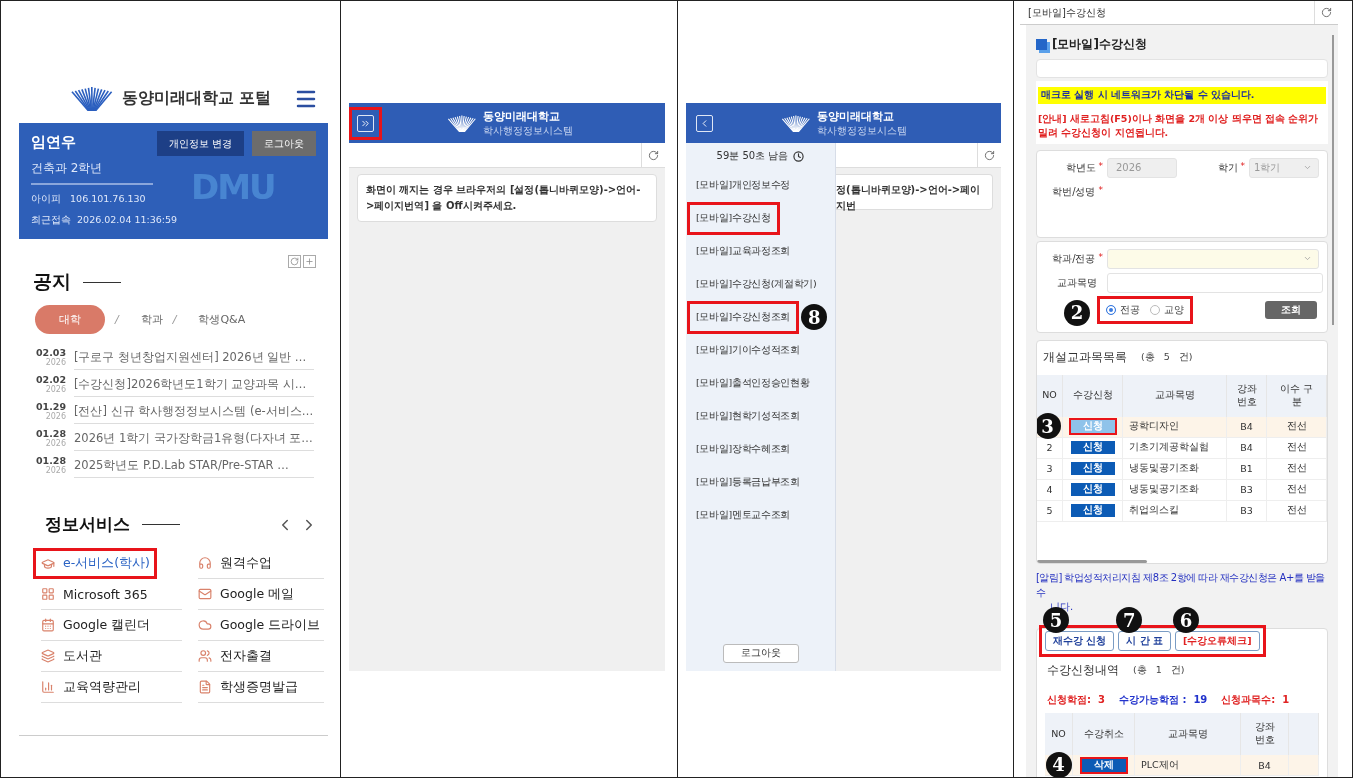  What do you see at coordinates (48, 563) in the screenshot?
I see `graduation-cap-icon` at bounding box center [48, 563].